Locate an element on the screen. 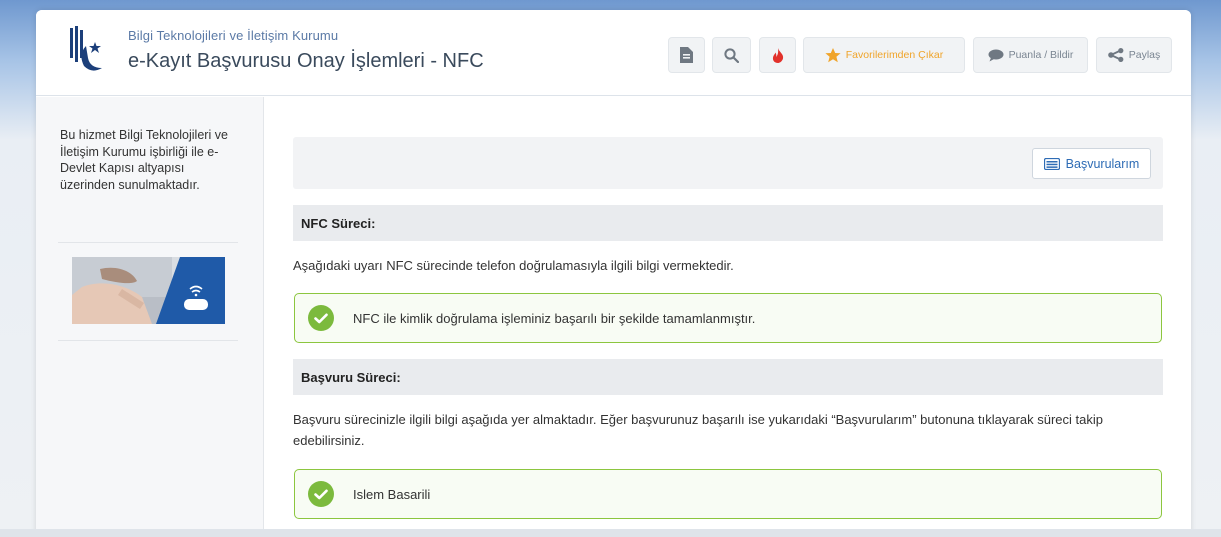 This screenshot has width=1221, height=537. search-button is located at coordinates (731, 55).